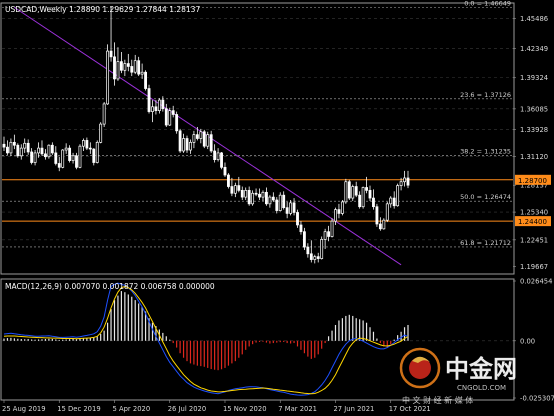 Image resolution: width=554 pixels, height=416 pixels. I want to click on price-tick-label: 1.33928, so click(534, 130).